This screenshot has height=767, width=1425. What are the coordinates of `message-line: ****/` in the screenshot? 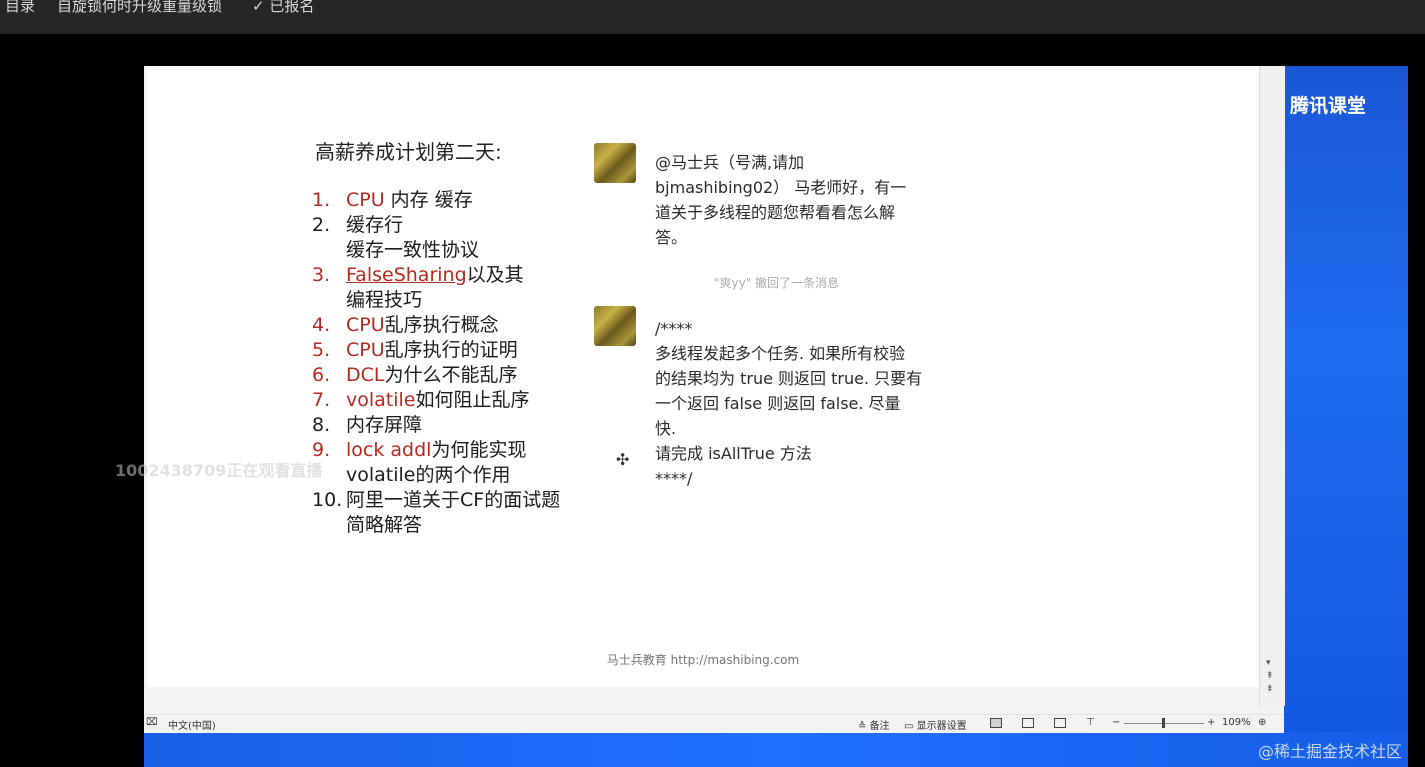 It's located at (674, 478).